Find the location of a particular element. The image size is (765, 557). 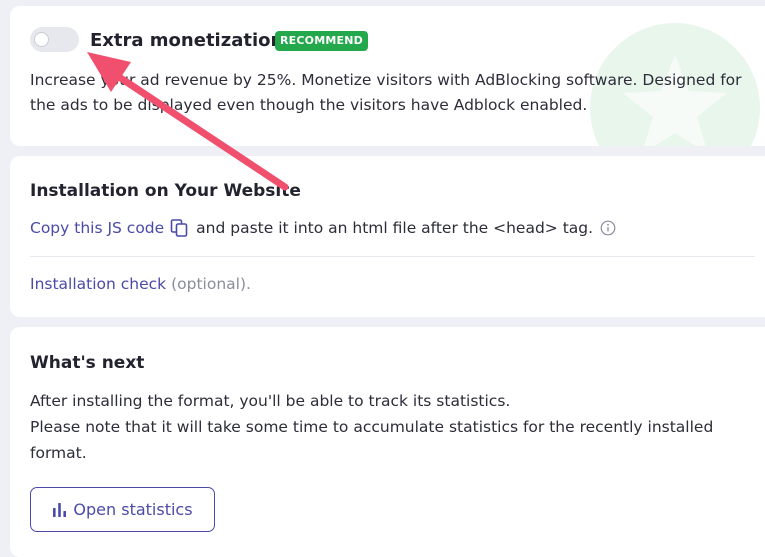

whats-next-title: What's next is located at coordinates (87, 363).